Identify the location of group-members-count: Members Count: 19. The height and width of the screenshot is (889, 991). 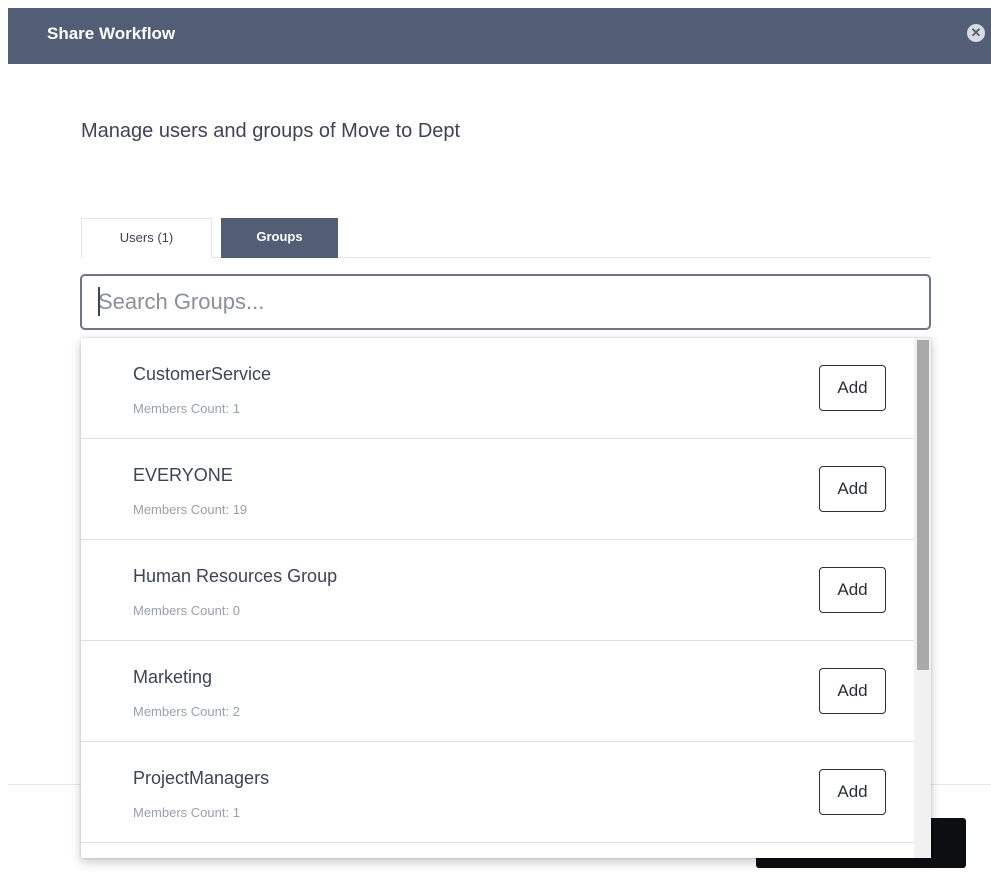
(190, 509).